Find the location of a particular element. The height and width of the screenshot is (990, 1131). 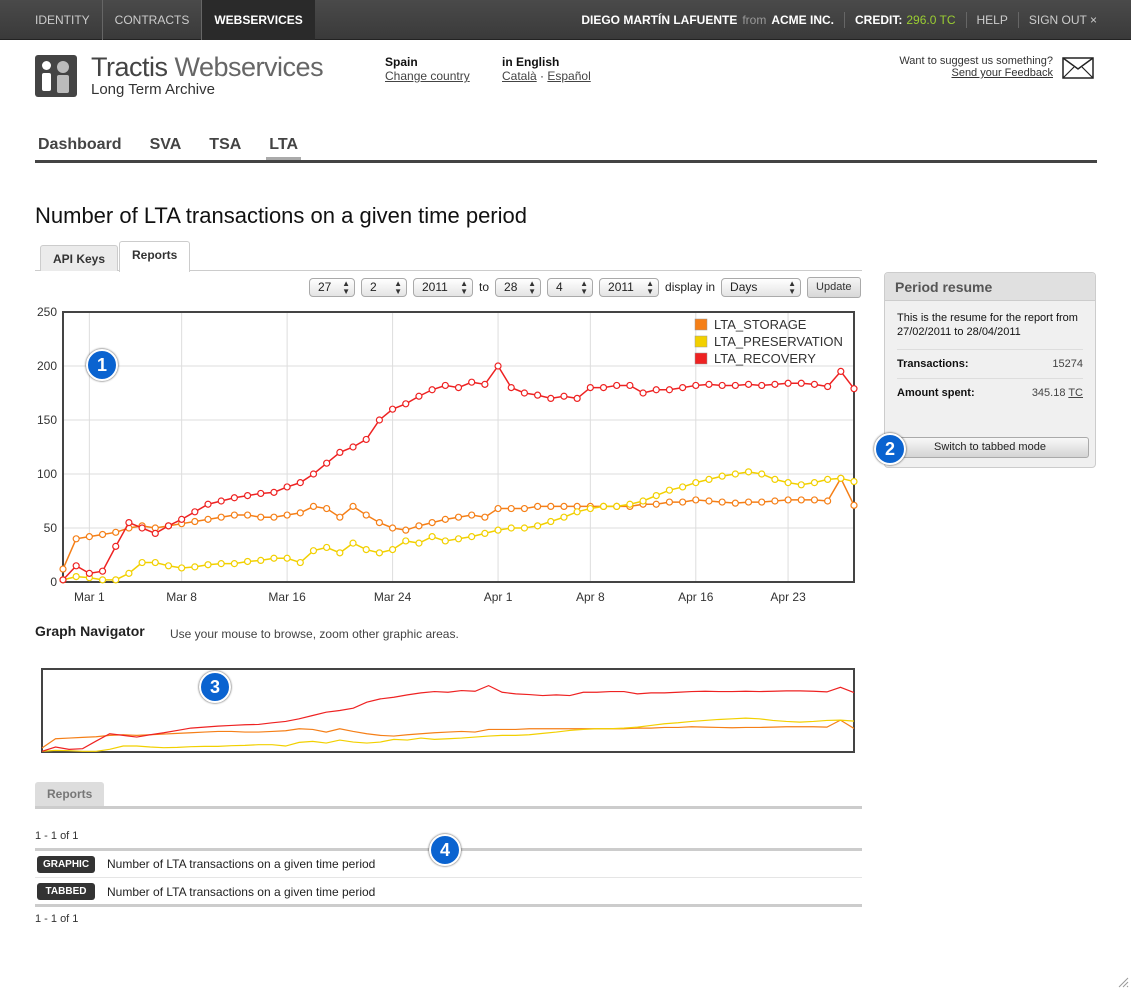

update-button: Update is located at coordinates (834, 287).